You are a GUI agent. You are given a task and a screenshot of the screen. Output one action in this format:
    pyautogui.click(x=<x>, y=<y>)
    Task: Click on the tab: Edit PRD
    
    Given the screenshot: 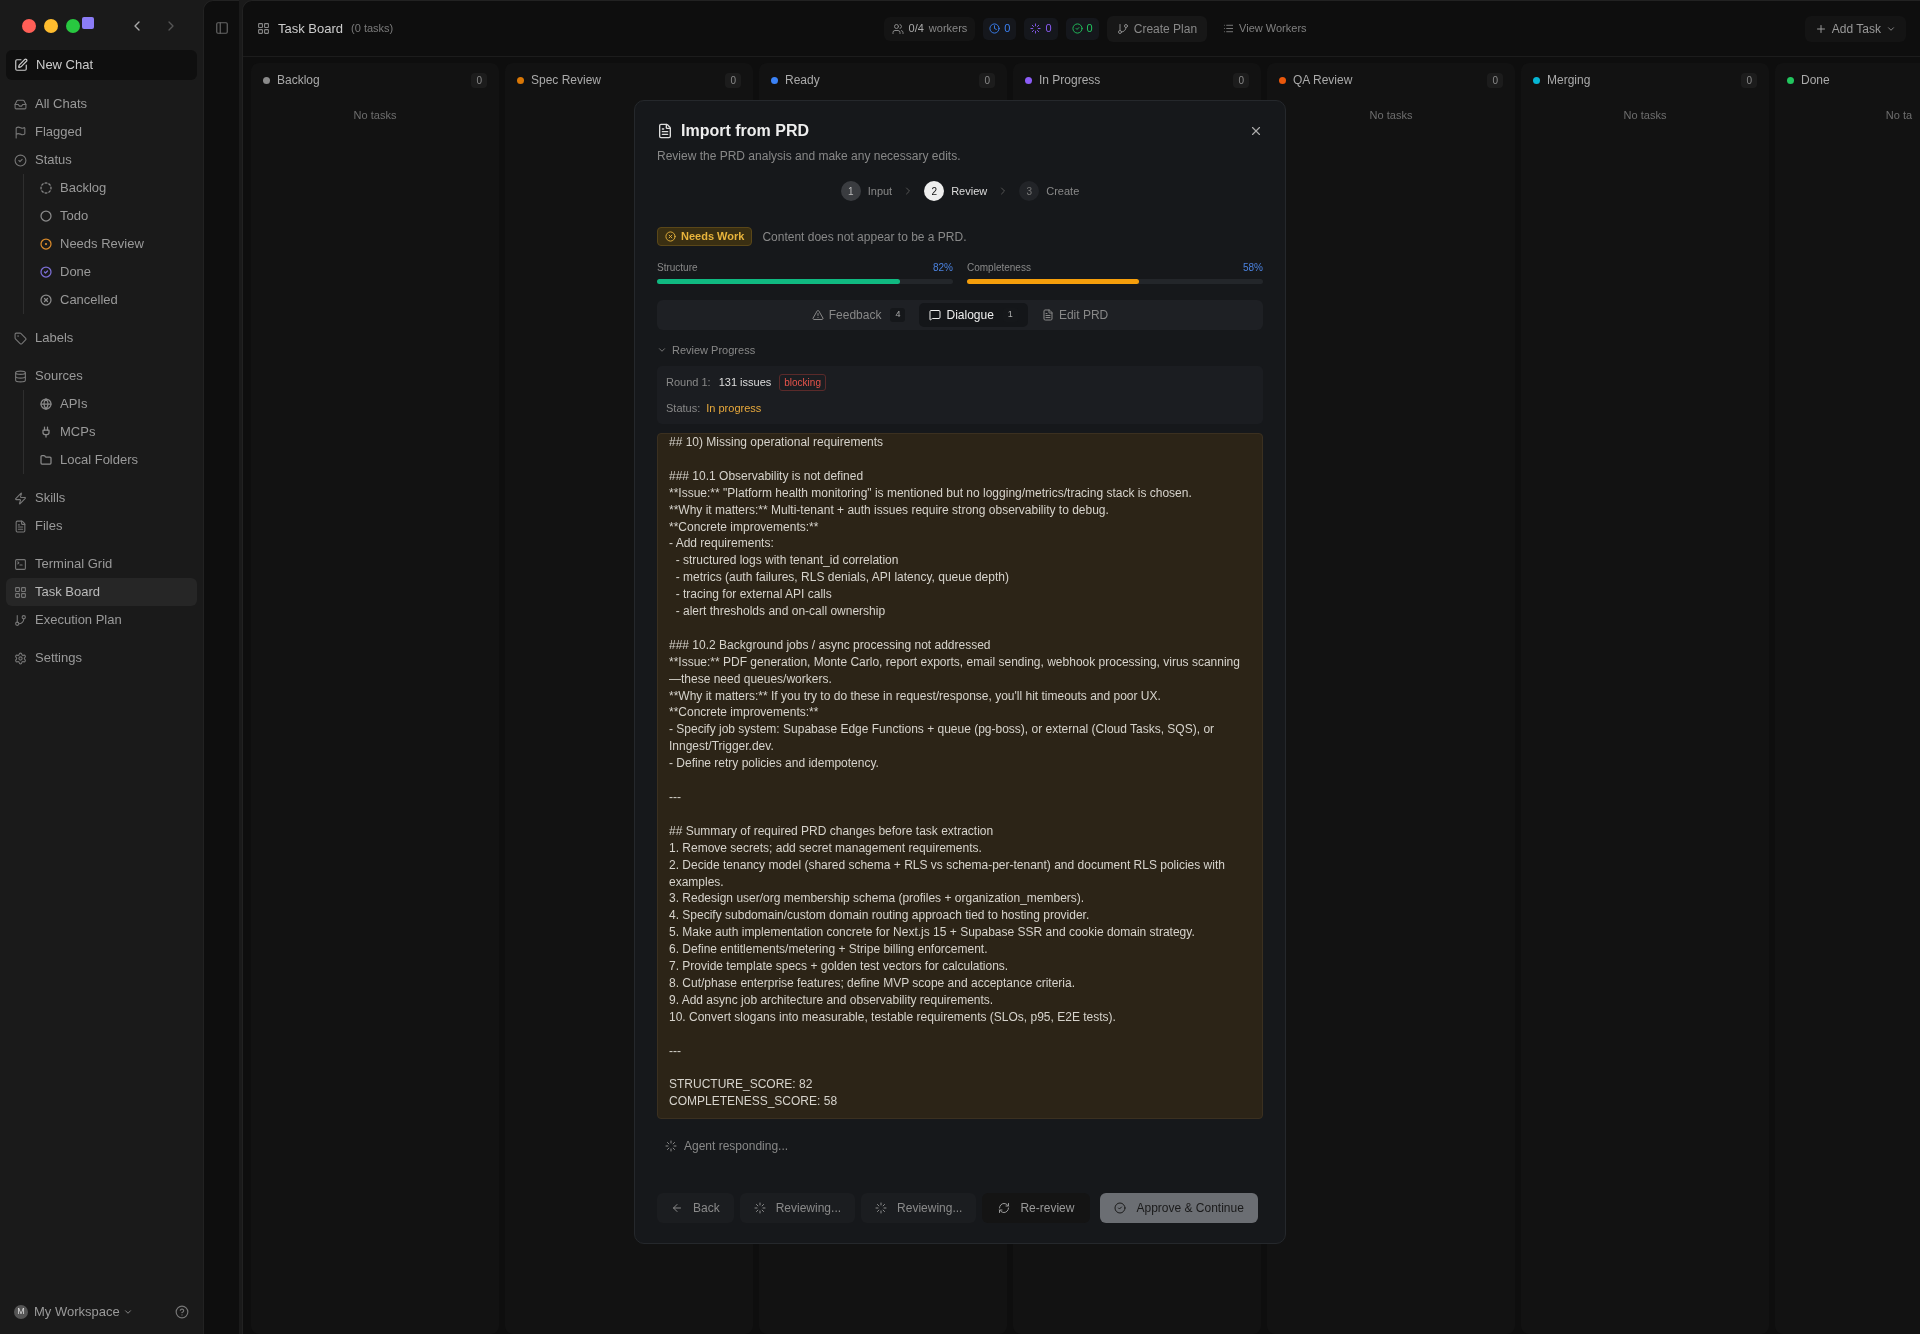 What is the action you would take?
    pyautogui.click(x=1075, y=315)
    